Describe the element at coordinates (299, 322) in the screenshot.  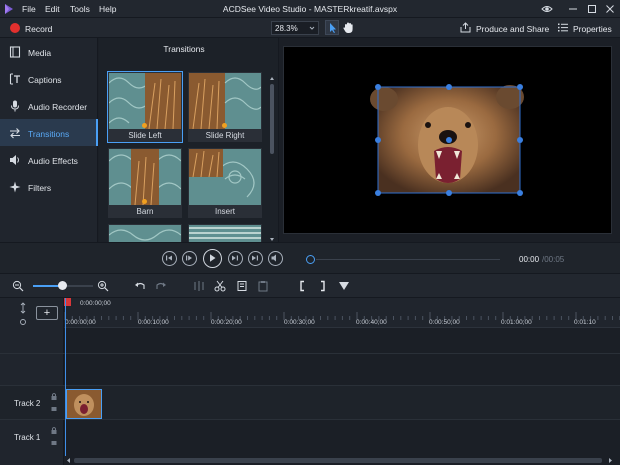
I see `ruler-label: 0:00:30;00` at that location.